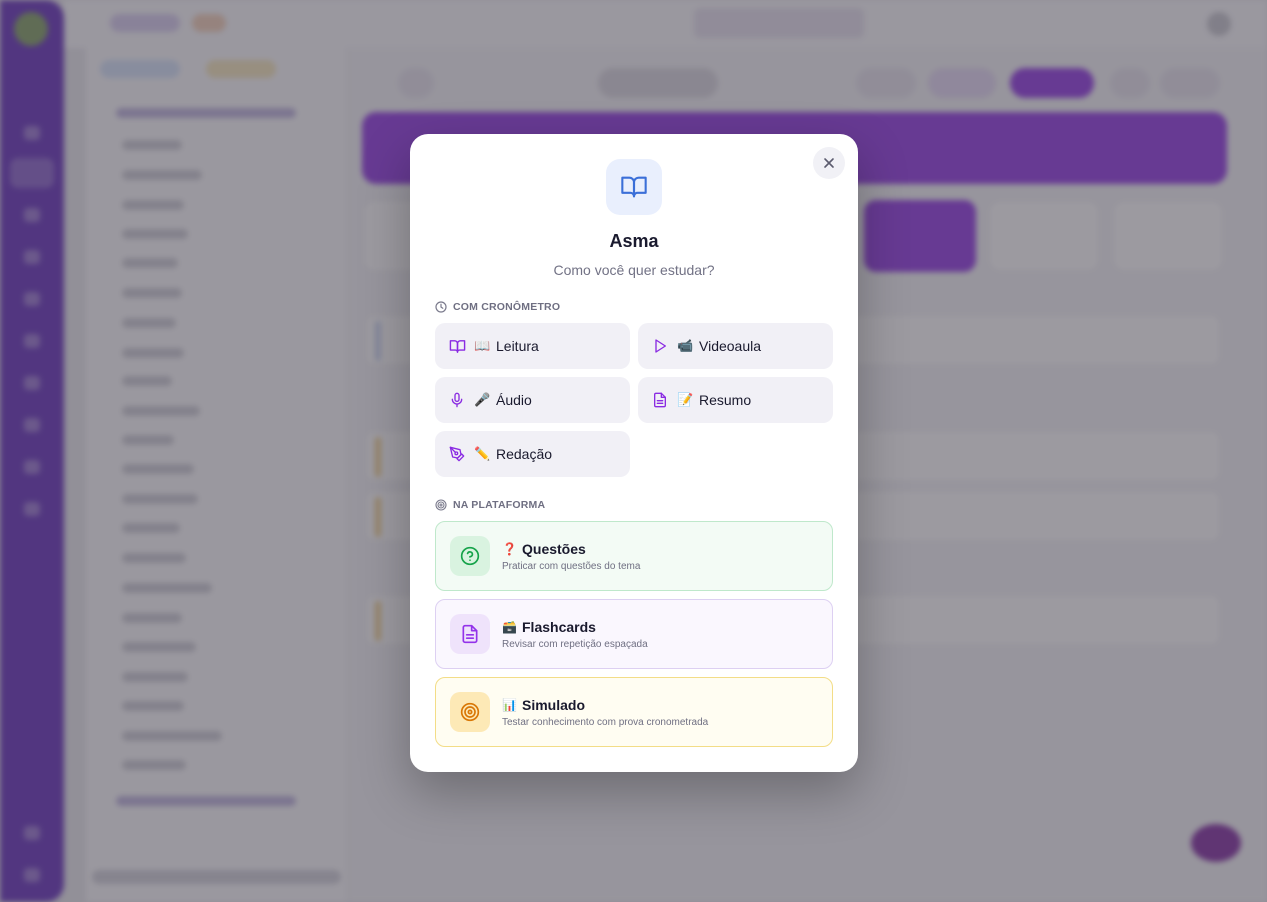 The width and height of the screenshot is (1267, 902). Describe the element at coordinates (725, 400) in the screenshot. I see `option-label: Resumo` at that location.